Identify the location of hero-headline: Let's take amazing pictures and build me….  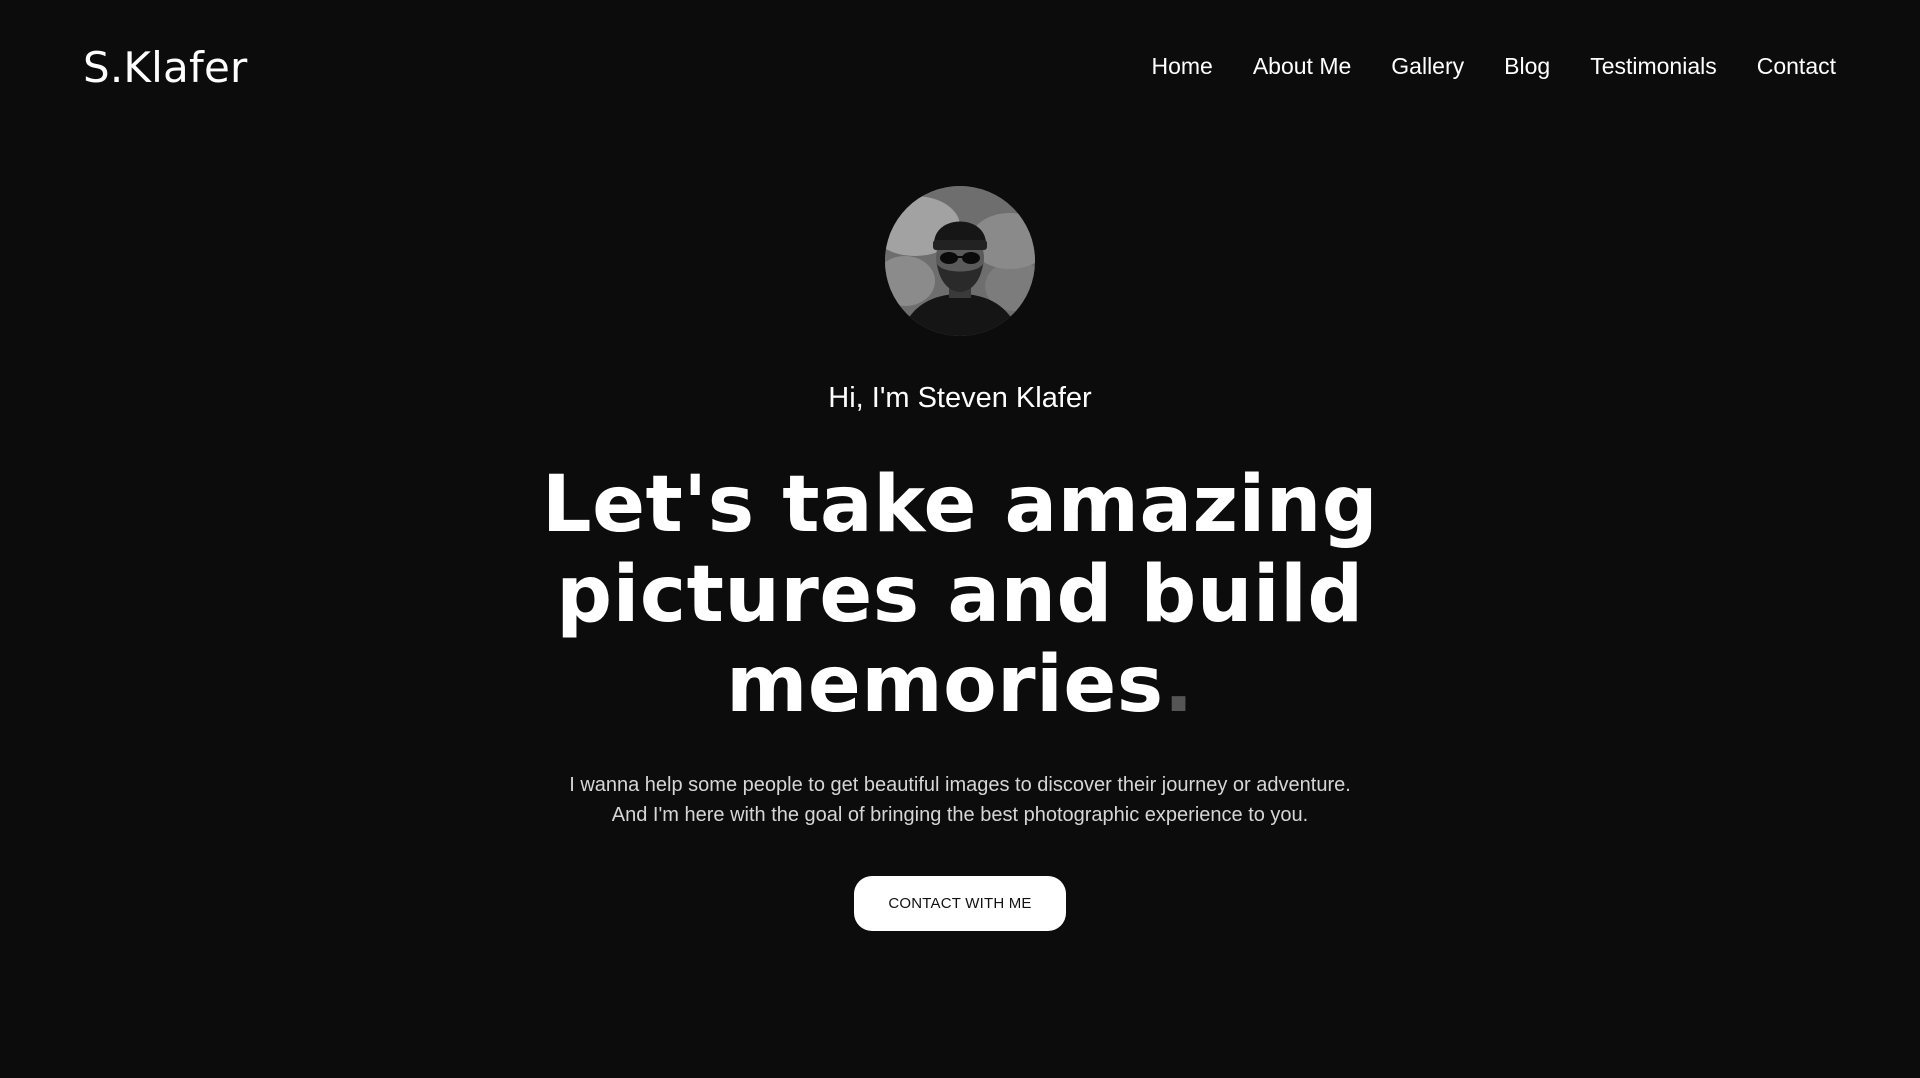
(960, 595).